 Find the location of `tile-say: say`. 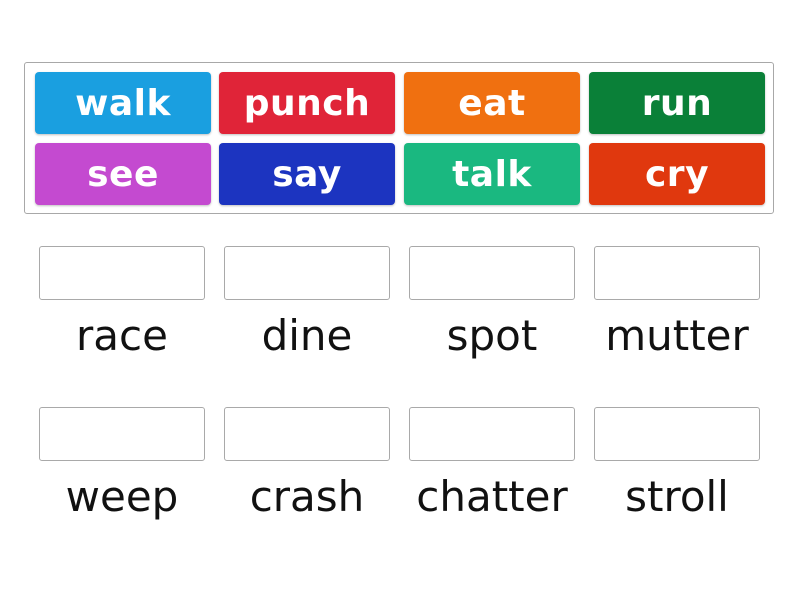

tile-say: say is located at coordinates (307, 174).